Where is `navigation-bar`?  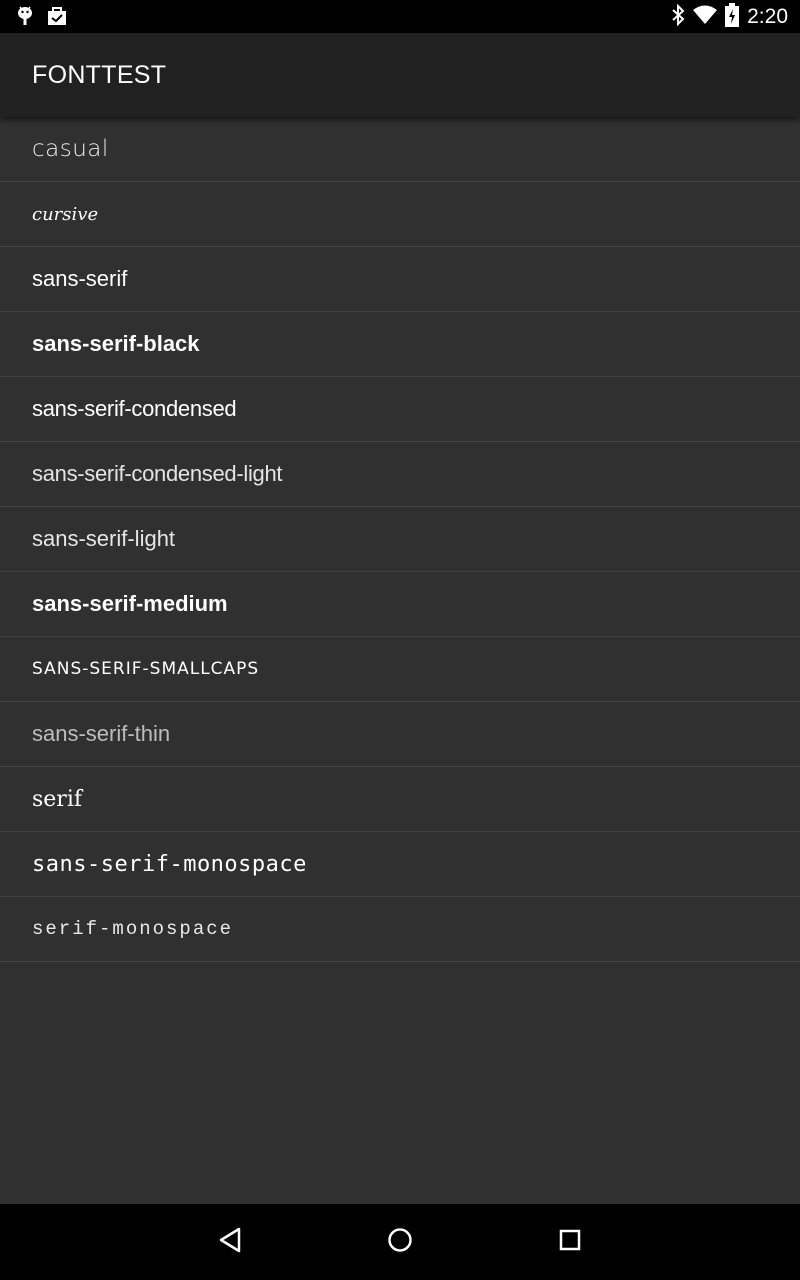 navigation-bar is located at coordinates (400, 1242).